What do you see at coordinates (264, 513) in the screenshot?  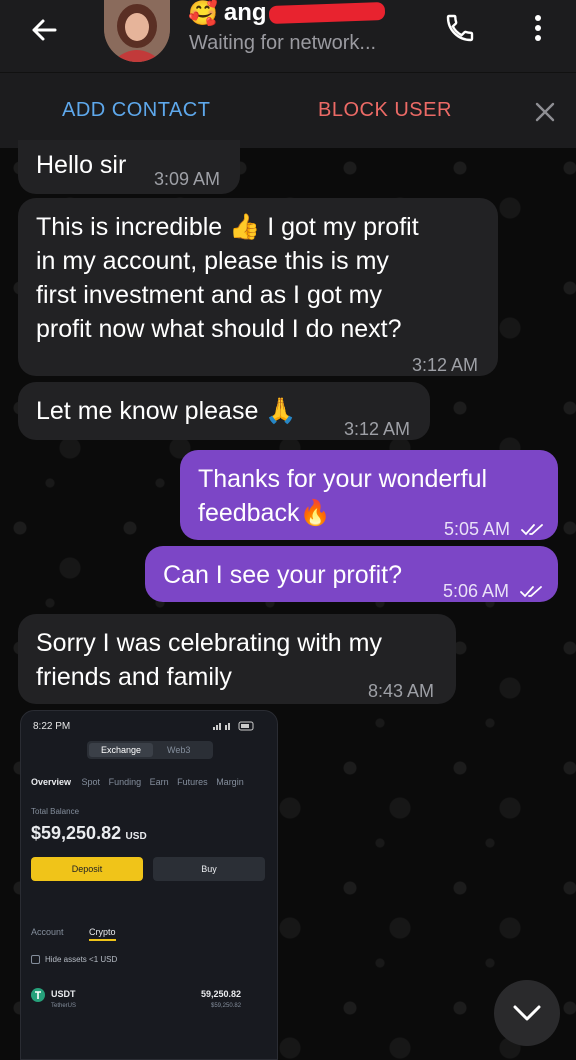 I see `message-line: feedback🔥` at bounding box center [264, 513].